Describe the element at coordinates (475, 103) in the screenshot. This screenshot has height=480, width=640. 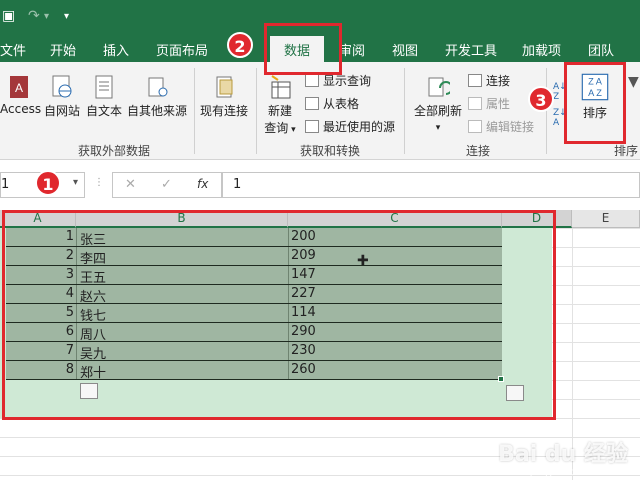
I see `properties-icon` at that location.